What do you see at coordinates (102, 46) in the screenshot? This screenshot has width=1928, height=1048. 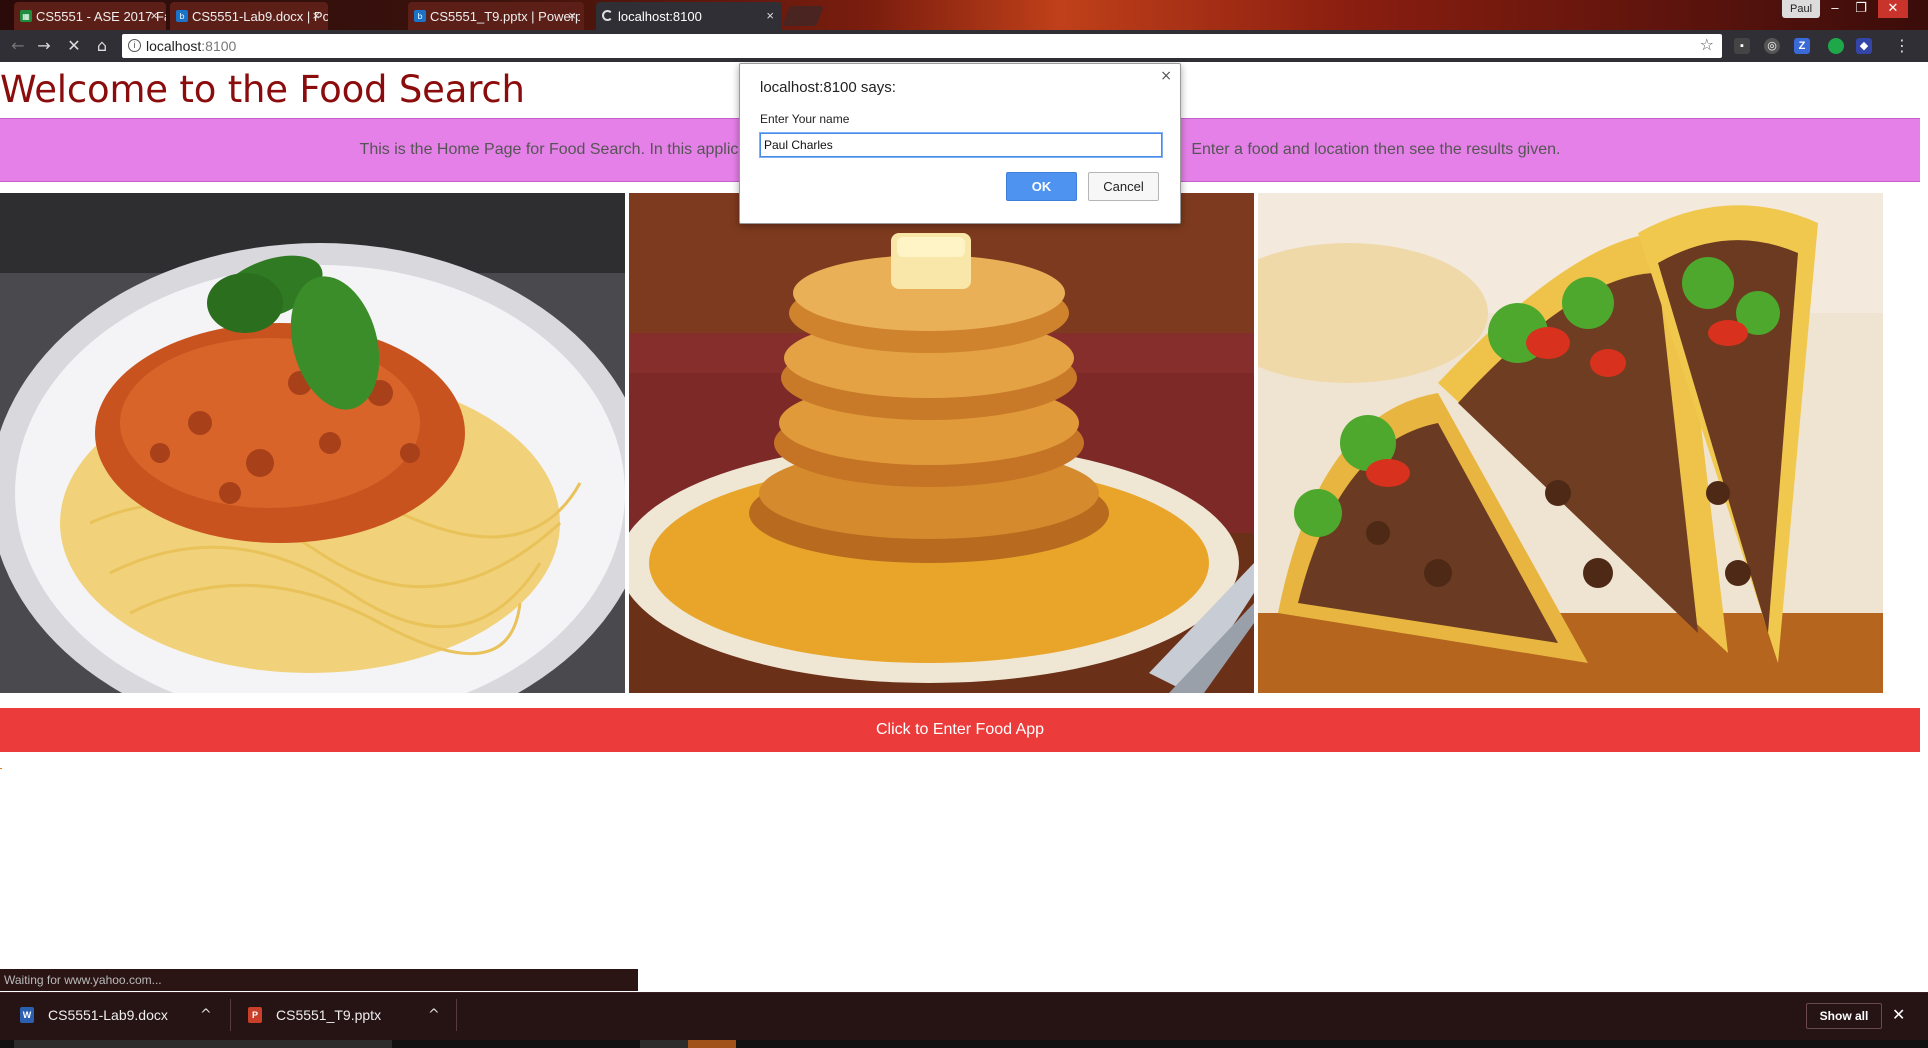 I see `home-icon: ⌂` at bounding box center [102, 46].